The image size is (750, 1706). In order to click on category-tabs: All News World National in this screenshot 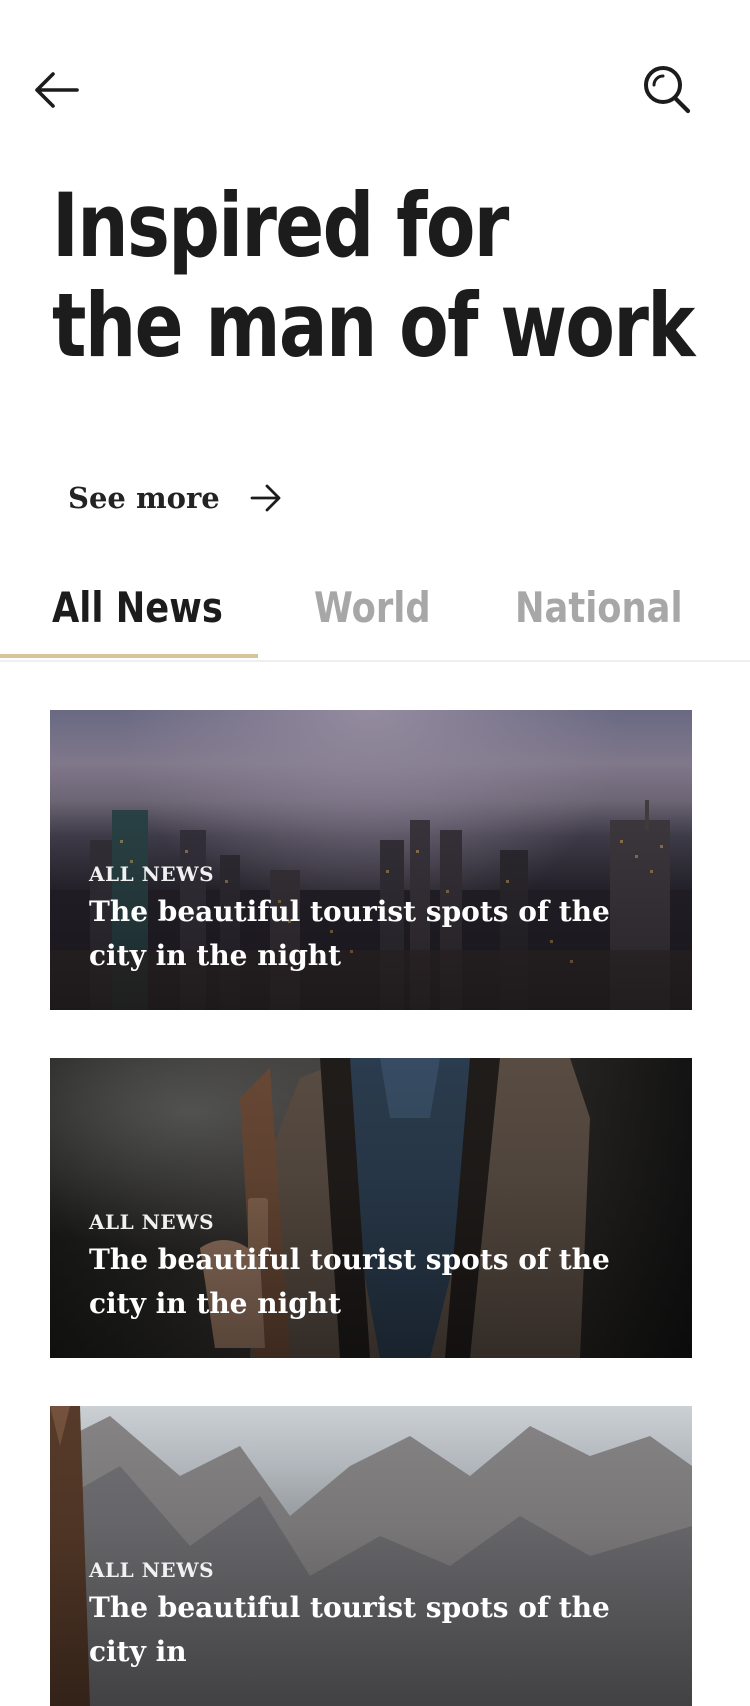, I will do `click(375, 614)`.